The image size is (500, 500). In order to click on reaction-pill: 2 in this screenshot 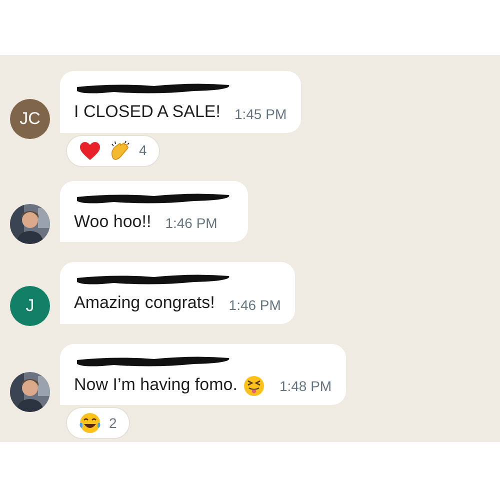, I will do `click(98, 423)`.